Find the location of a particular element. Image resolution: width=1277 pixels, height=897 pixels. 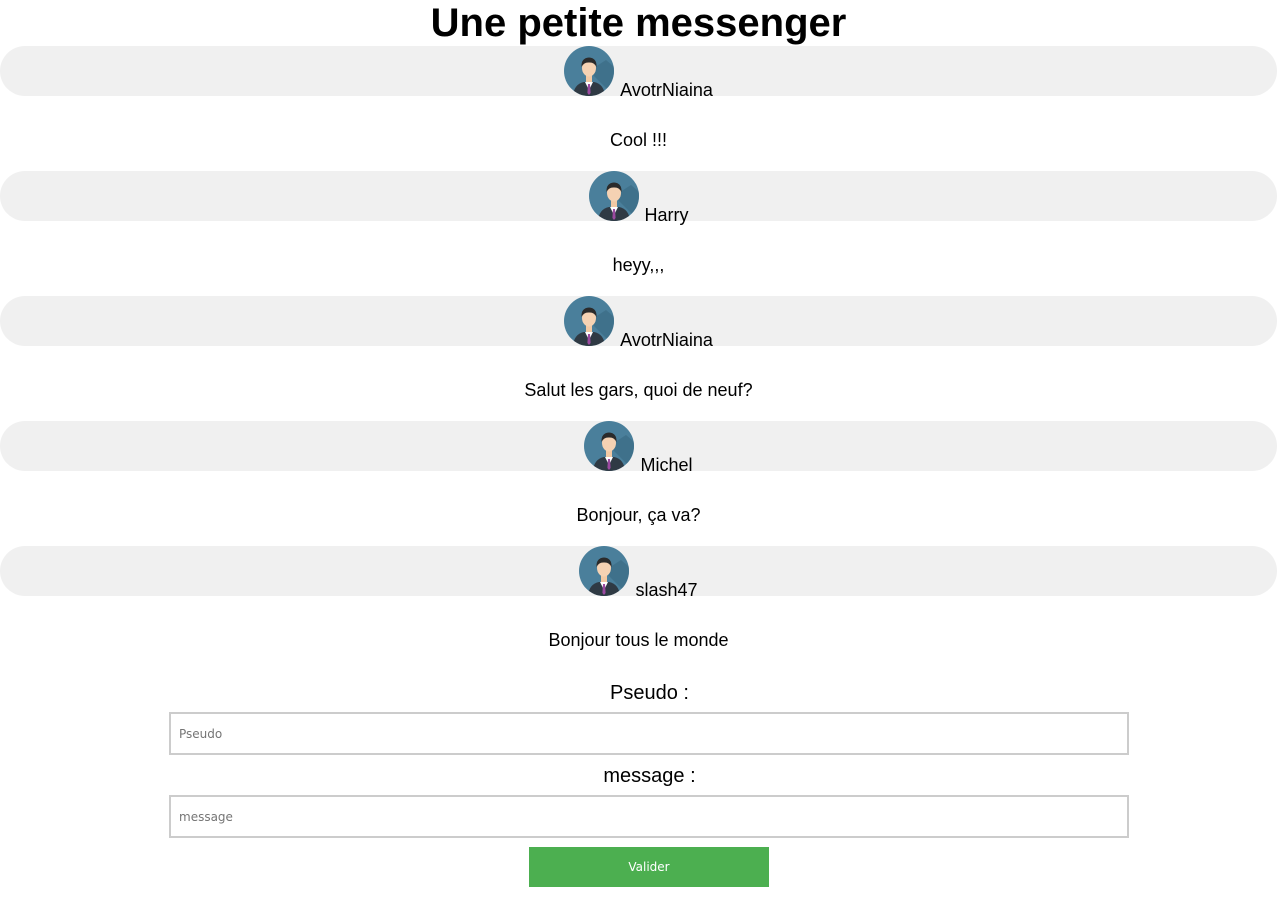

message-text: Bonjour, ça va? is located at coordinates (638, 515).